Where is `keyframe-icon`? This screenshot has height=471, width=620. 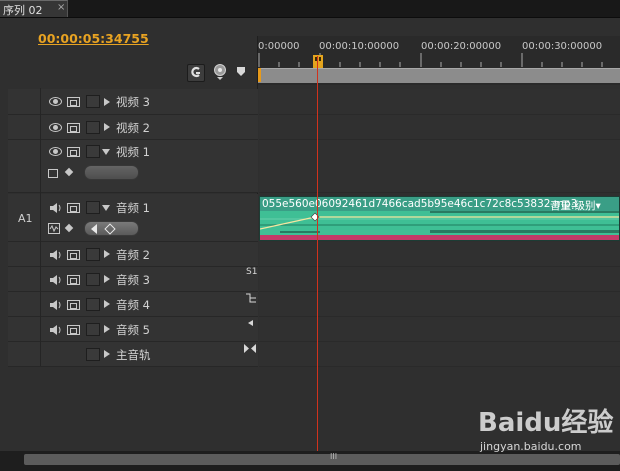 keyframe-icon is located at coordinates (241, 71).